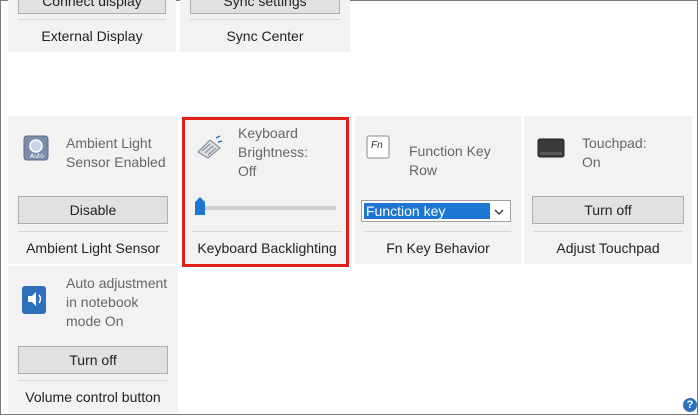 The image size is (700, 417). What do you see at coordinates (265, 35) in the screenshot?
I see `tile-caption: Sync Center` at bounding box center [265, 35].